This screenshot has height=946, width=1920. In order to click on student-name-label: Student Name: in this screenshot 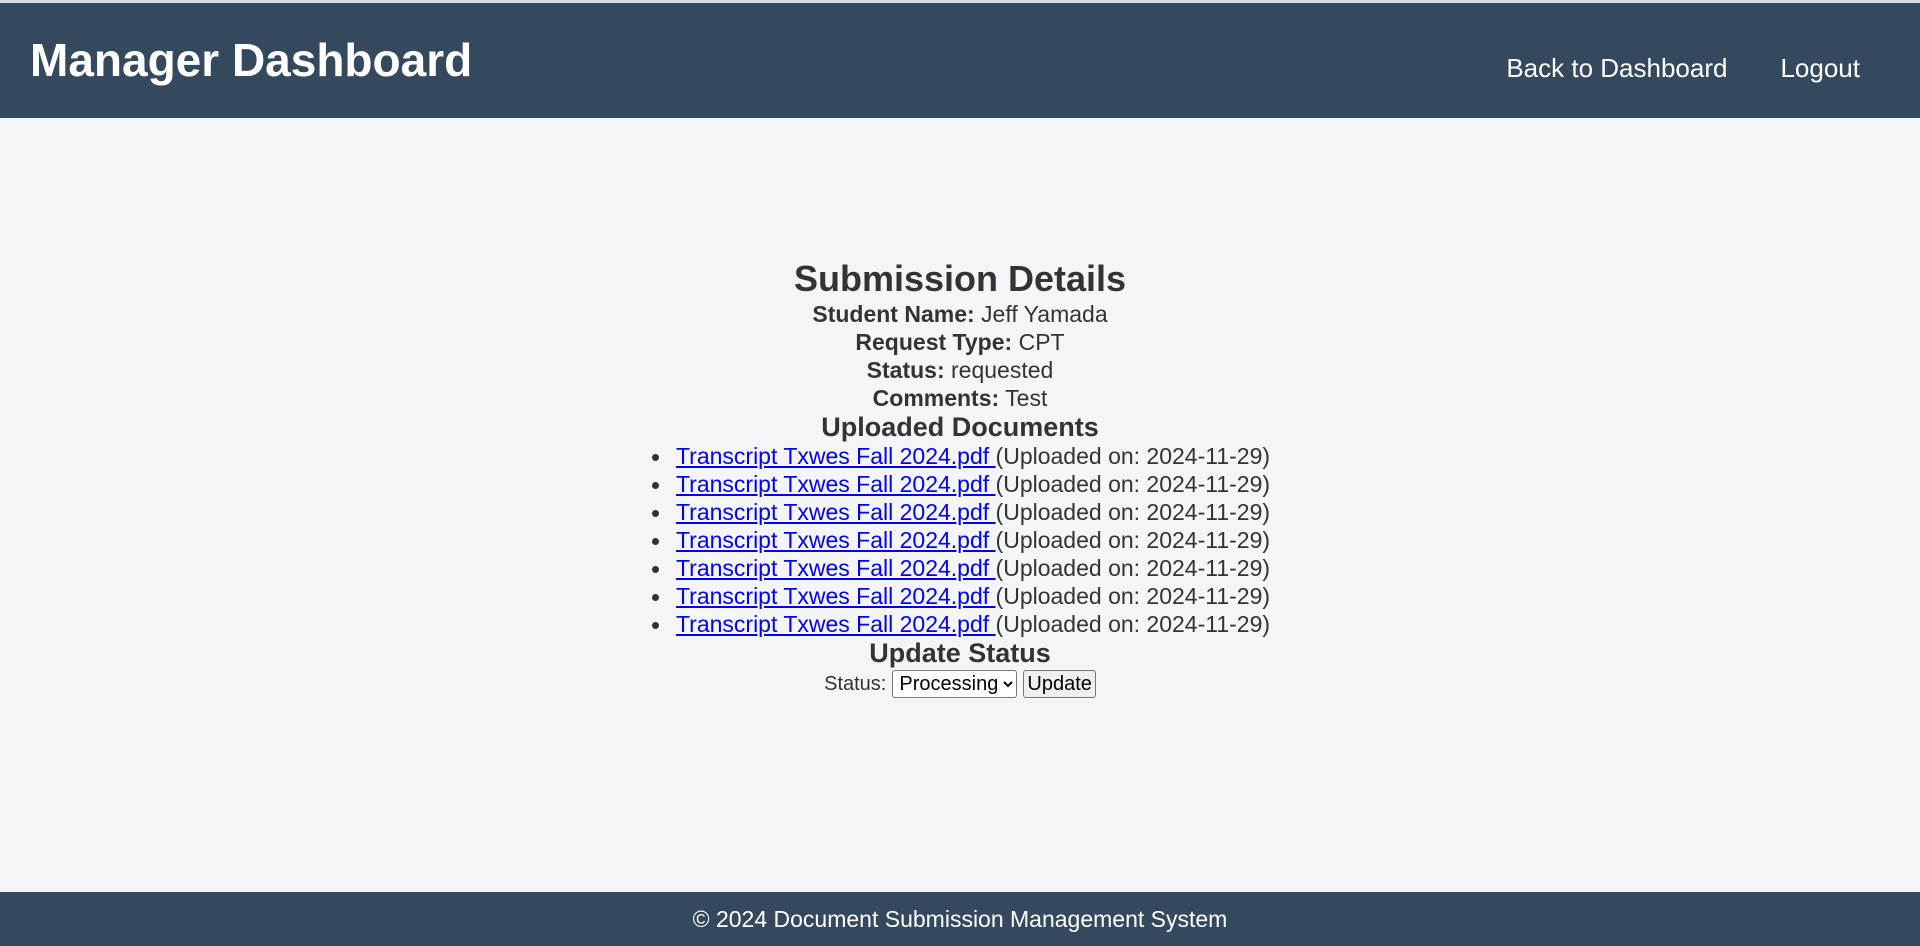, I will do `click(893, 314)`.